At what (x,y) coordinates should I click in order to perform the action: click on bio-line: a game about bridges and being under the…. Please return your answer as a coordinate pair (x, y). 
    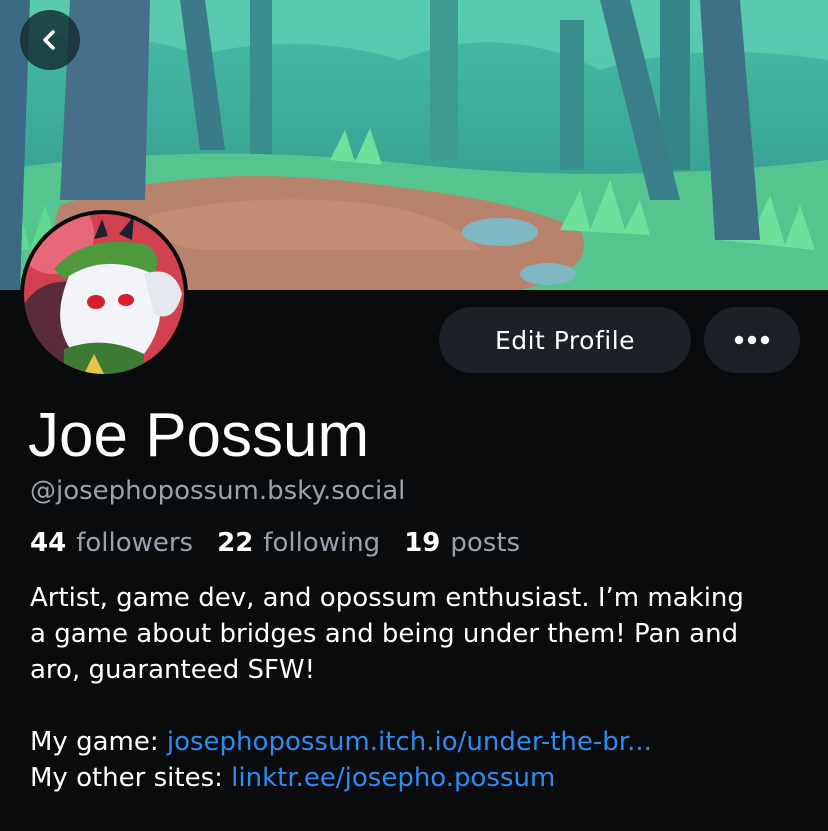
    Looking at the image, I should click on (384, 634).